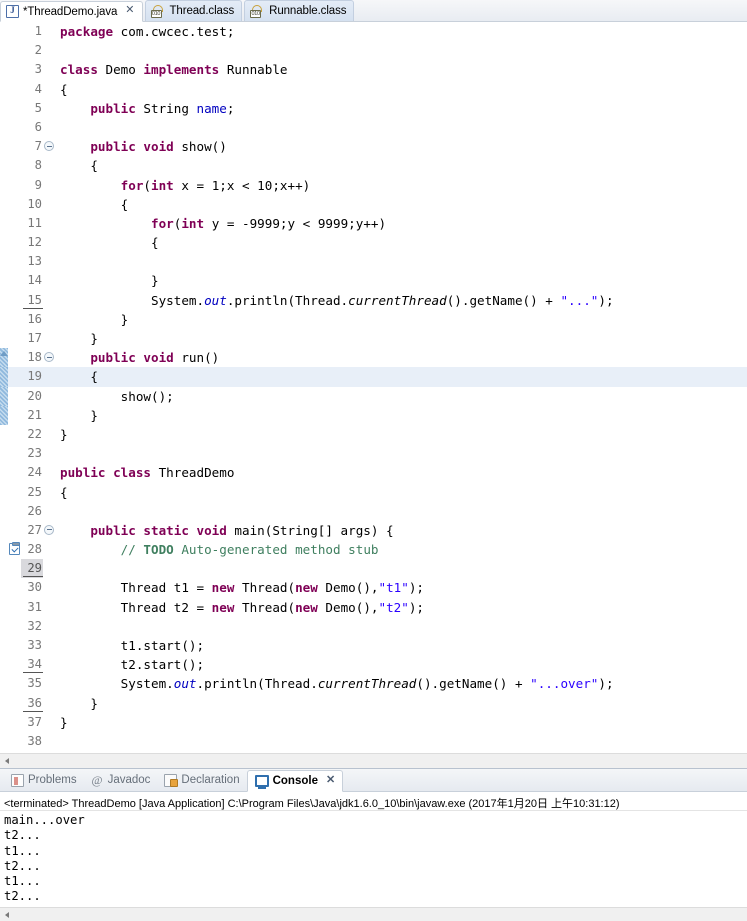  What do you see at coordinates (401, 587) in the screenshot?
I see `code-text: Thread t1 = new Thread(new Demo(),"t1");` at bounding box center [401, 587].